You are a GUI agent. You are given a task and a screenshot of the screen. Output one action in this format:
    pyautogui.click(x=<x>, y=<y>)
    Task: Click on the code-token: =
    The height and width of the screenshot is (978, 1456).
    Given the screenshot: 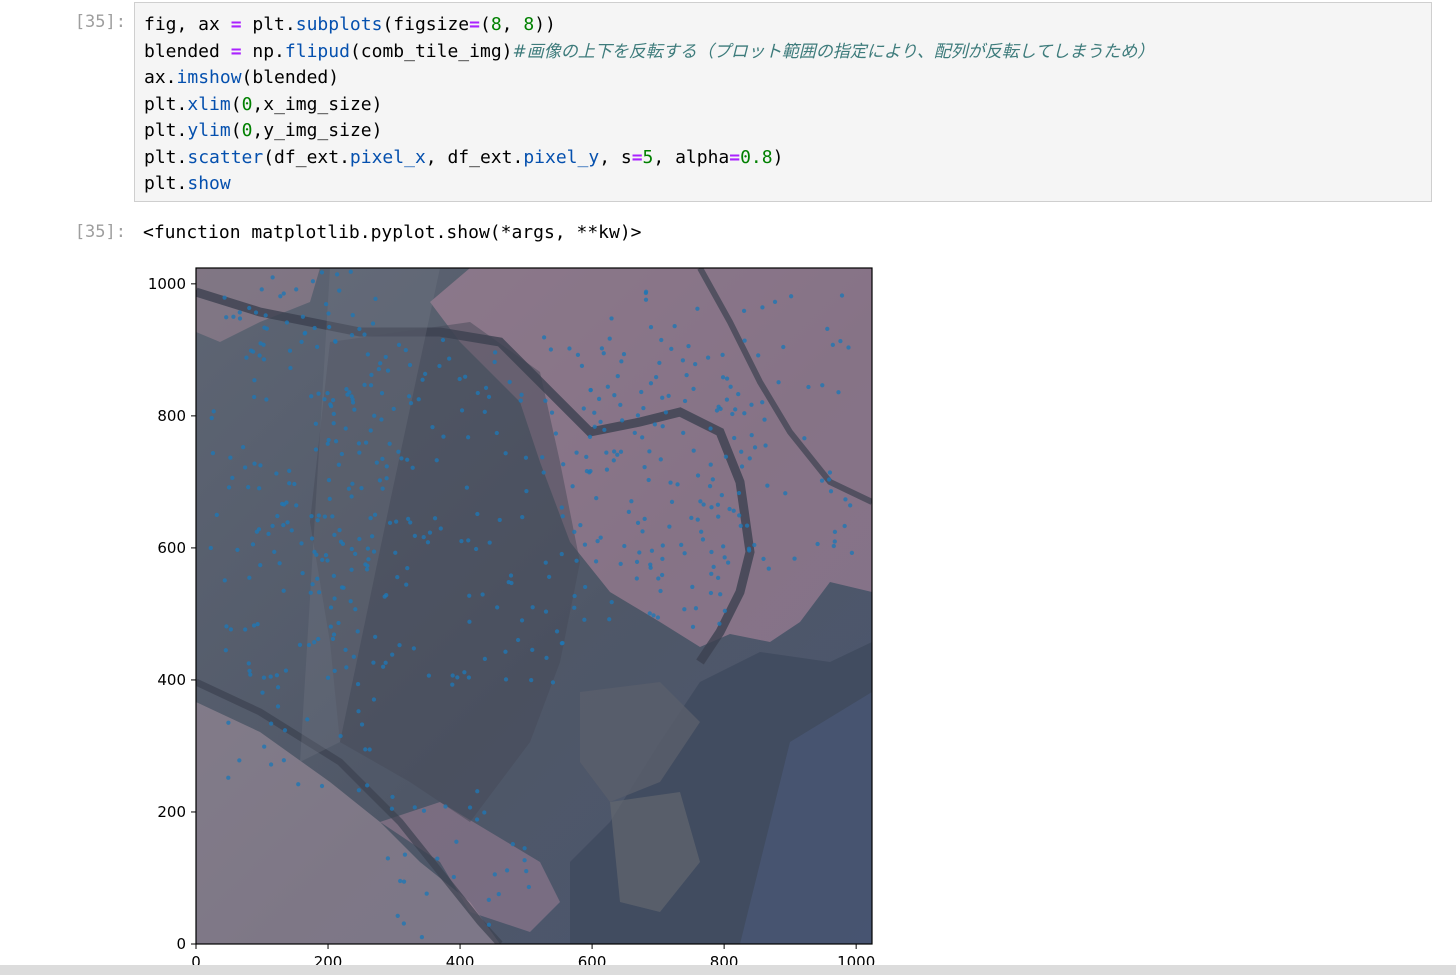 What is the action you would take?
    pyautogui.click(x=474, y=24)
    